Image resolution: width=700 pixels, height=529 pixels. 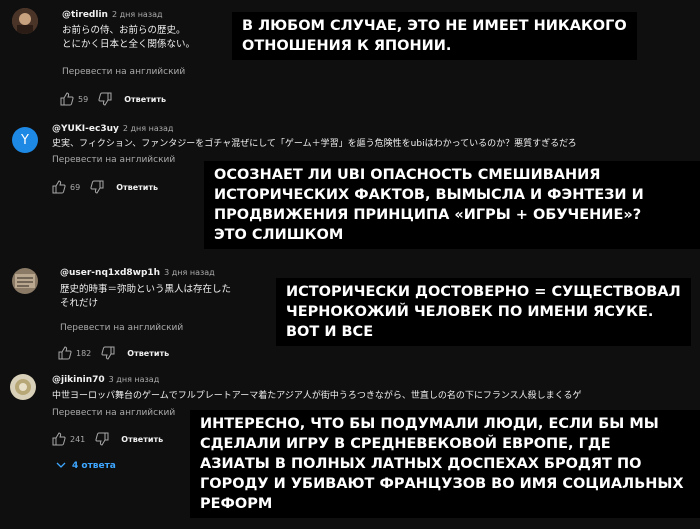 I want to click on comment-line: それだけ, so click(x=79, y=303).